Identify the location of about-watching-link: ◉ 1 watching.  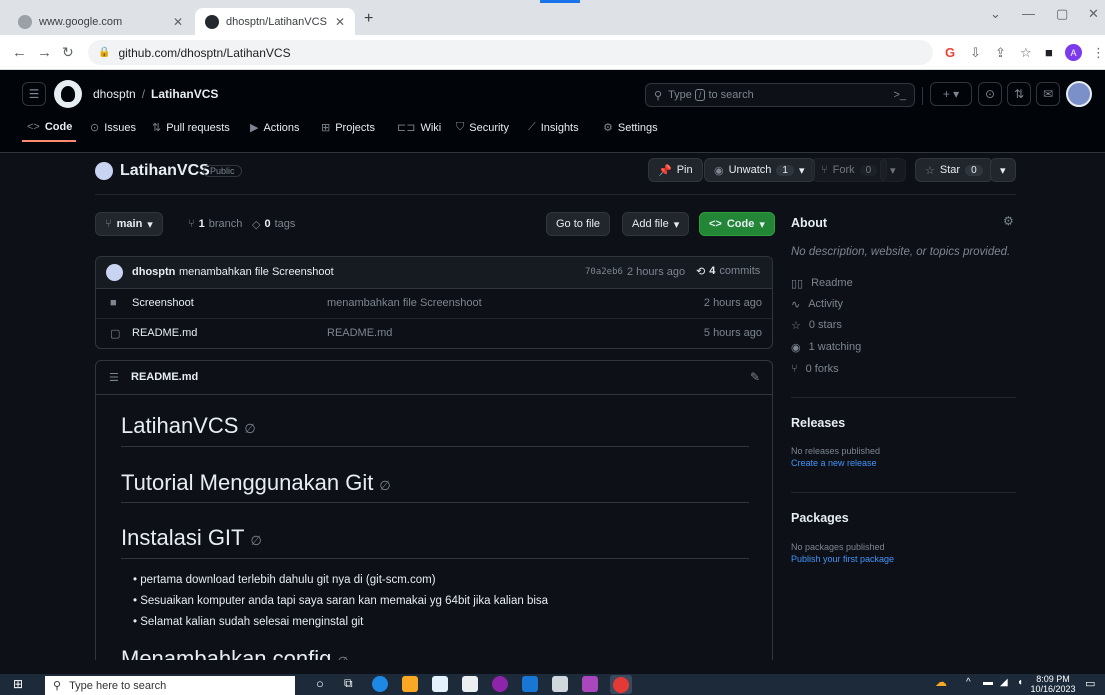
(826, 347).